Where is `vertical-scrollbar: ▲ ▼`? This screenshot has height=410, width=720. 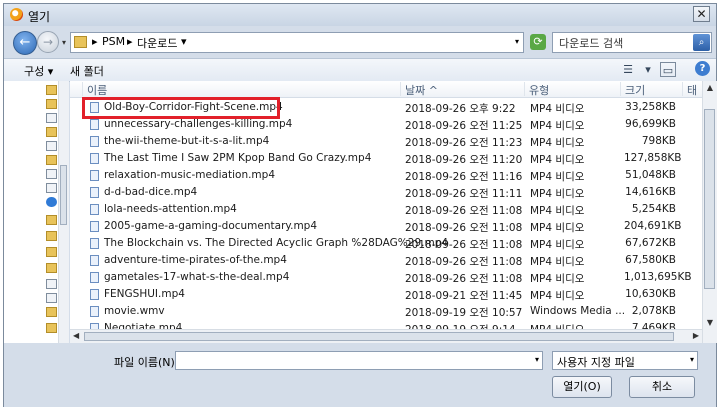
vertical-scrollbar: ▲ ▼ is located at coordinates (709, 212).